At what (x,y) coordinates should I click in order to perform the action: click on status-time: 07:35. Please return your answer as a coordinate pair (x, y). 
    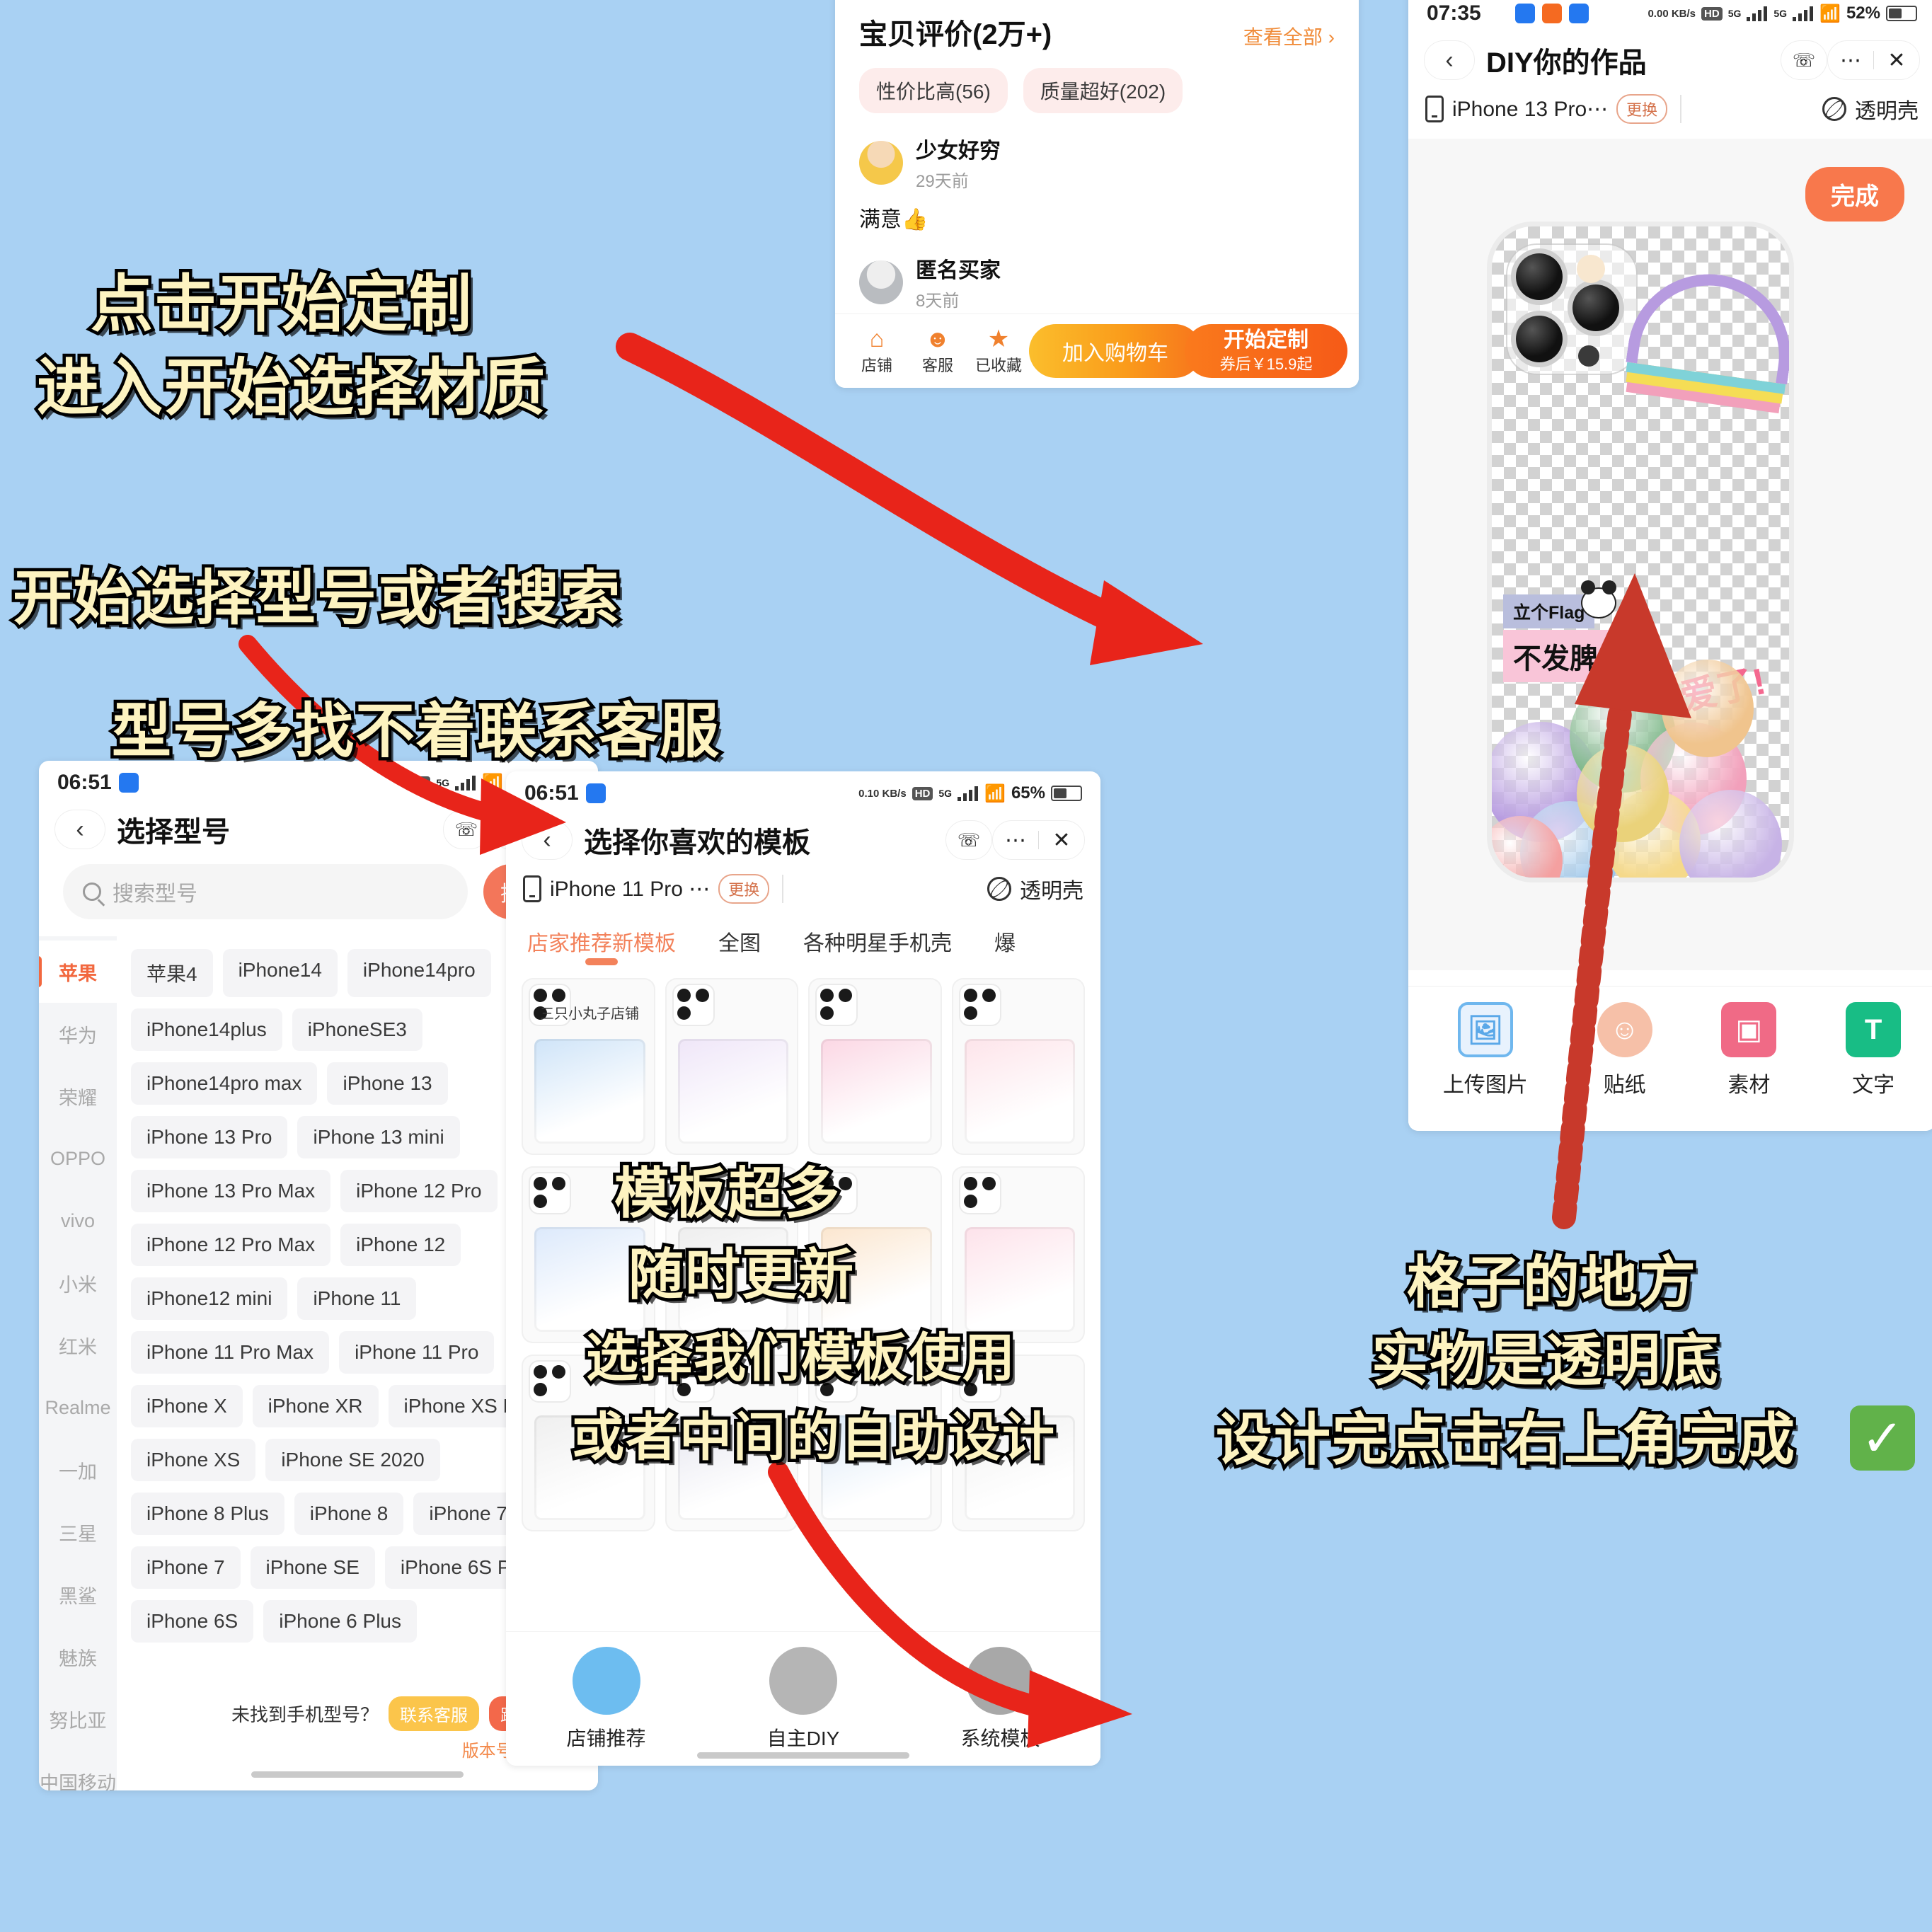
    Looking at the image, I should click on (1454, 13).